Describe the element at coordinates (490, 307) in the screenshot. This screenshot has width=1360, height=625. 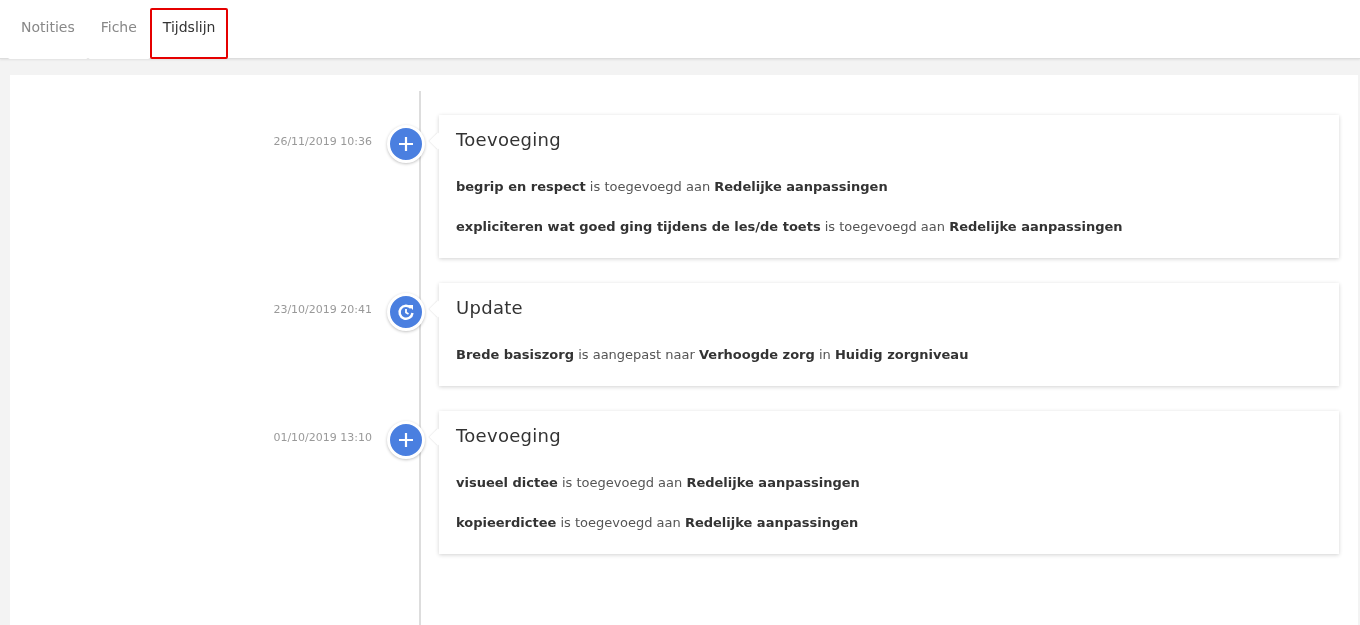
I see `event-title: Update` at that location.